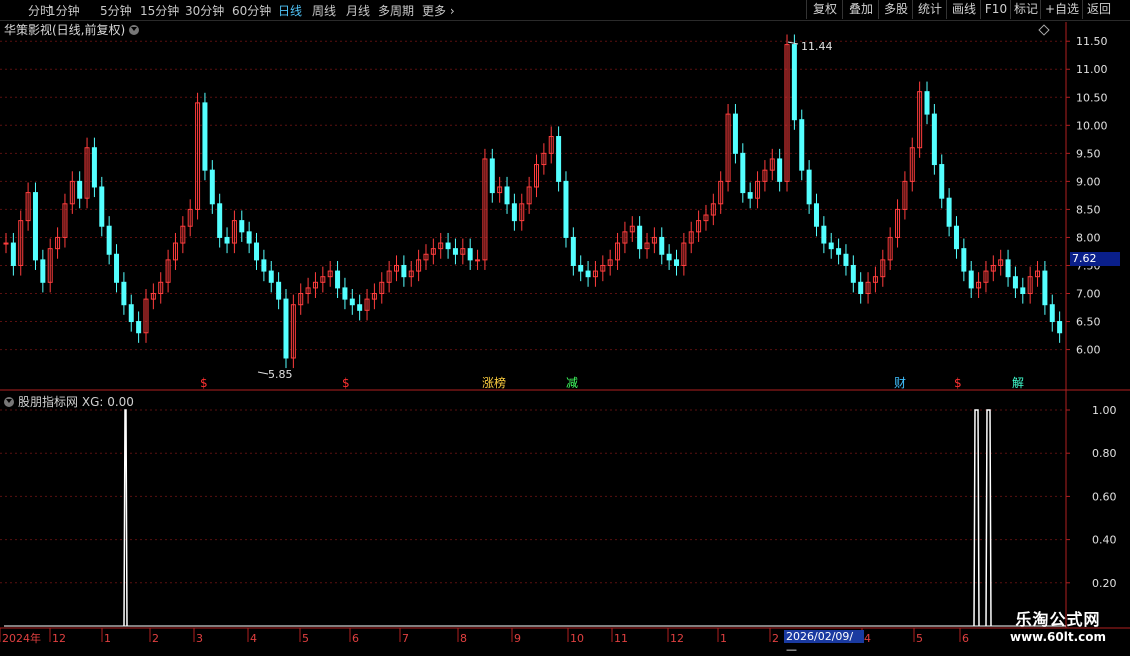  Describe the element at coordinates (1088, 294) in the screenshot. I see `price-tick-label: 7.00` at that location.